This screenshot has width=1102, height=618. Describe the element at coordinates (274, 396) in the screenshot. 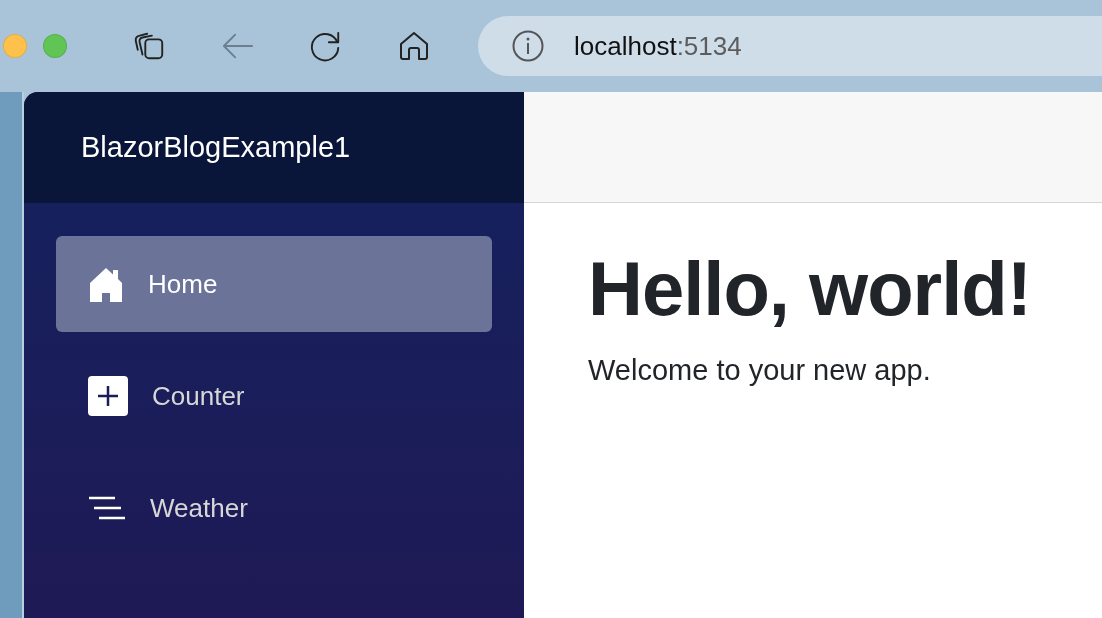

I see `nav-link: Counter` at that location.